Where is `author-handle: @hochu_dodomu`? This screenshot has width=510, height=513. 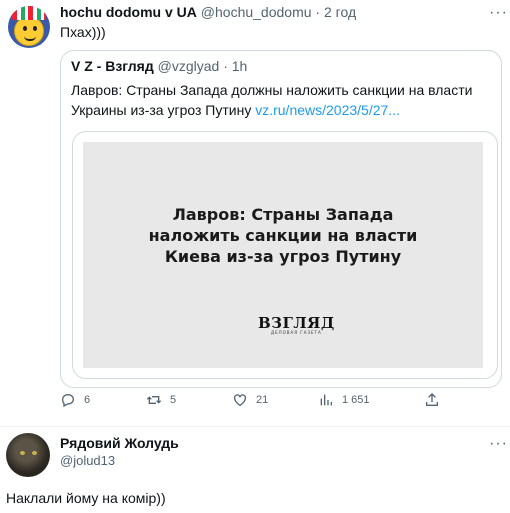
author-handle: @hochu_dodomu is located at coordinates (256, 12).